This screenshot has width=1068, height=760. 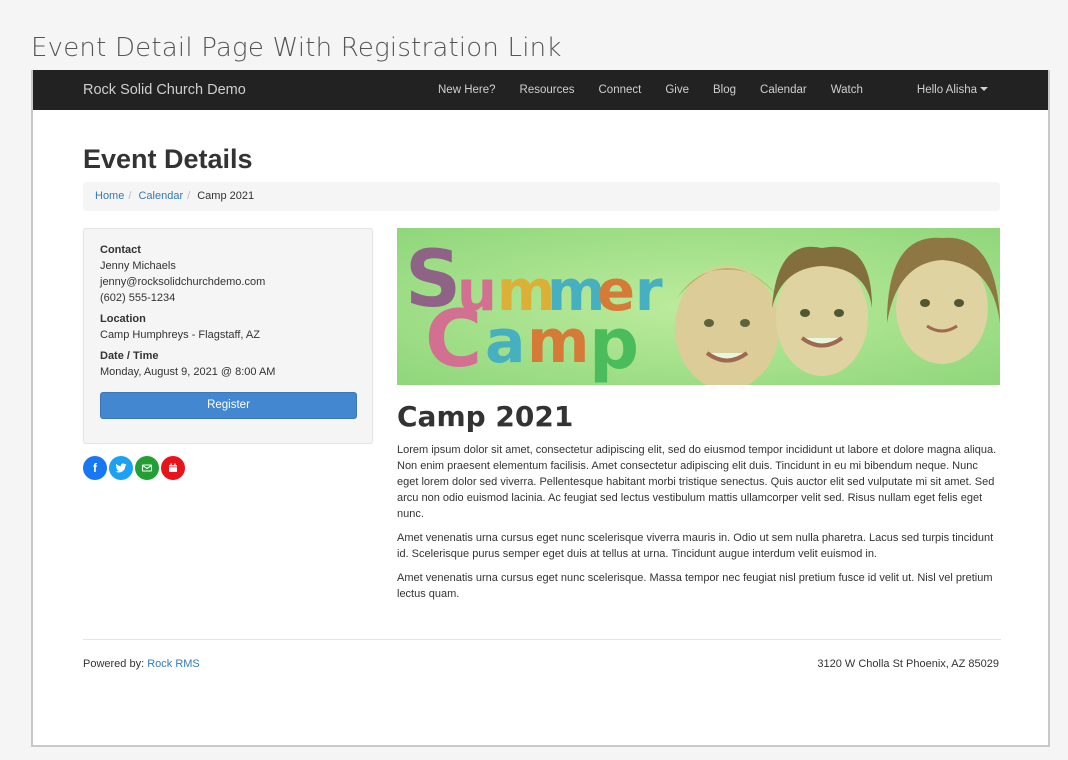 What do you see at coordinates (147, 468) in the screenshot?
I see `email-icon` at bounding box center [147, 468].